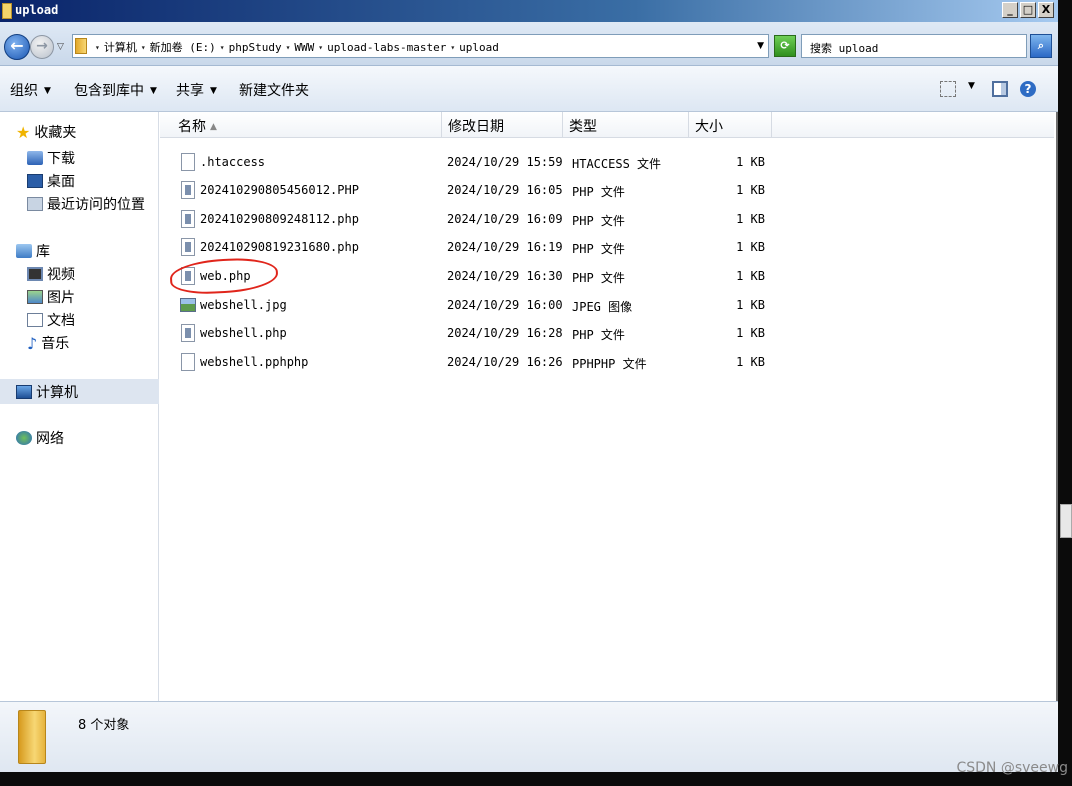 This screenshot has height=786, width=1072. Describe the element at coordinates (61, 275) in the screenshot. I see `nav-label: 视频` at that location.